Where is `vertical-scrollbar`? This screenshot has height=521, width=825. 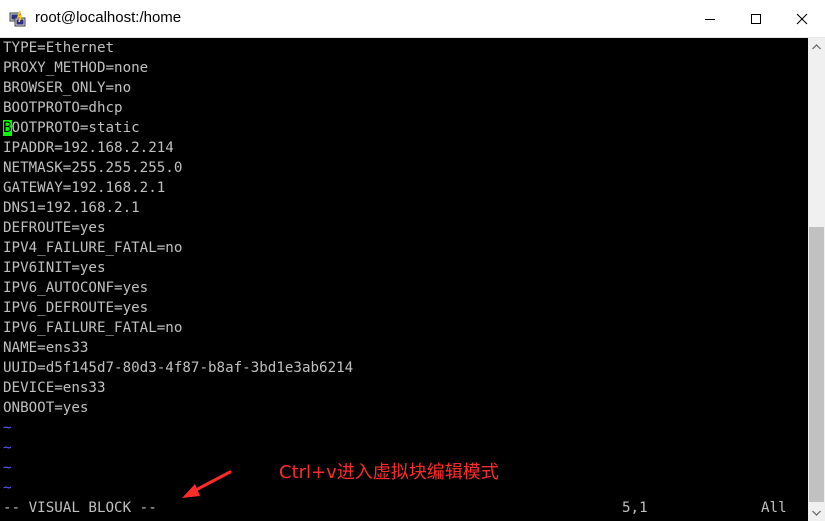
vertical-scrollbar is located at coordinates (816, 279).